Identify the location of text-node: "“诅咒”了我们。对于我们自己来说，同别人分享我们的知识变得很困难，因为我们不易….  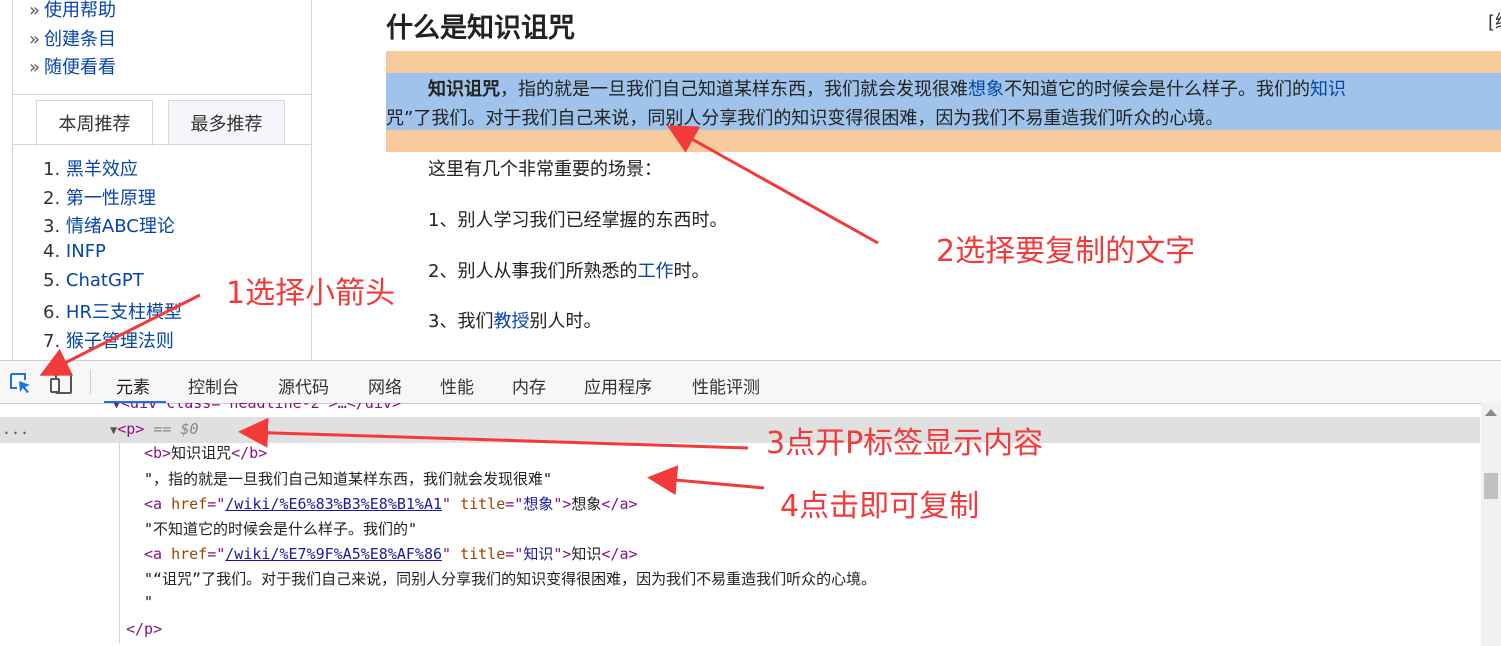
(510, 579).